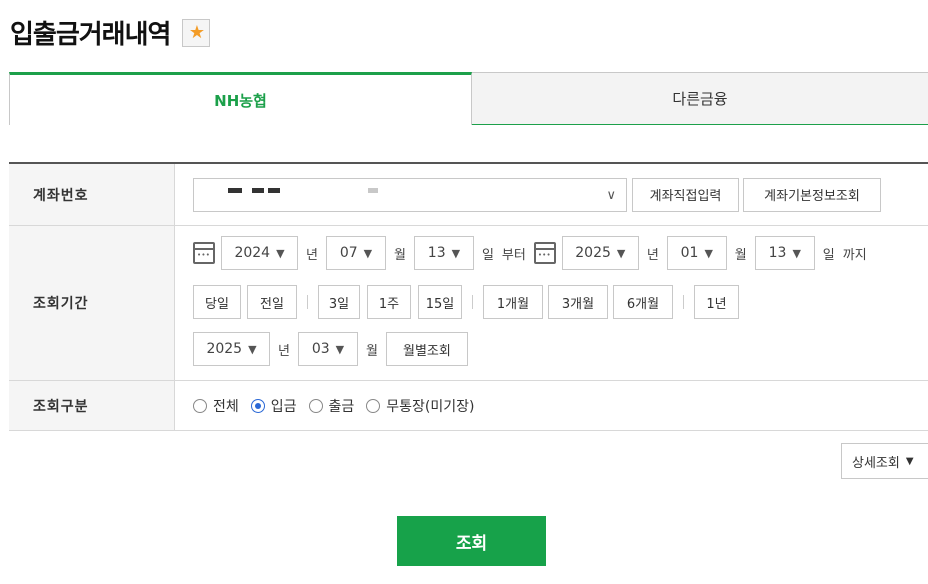  Describe the element at coordinates (643, 302) in the screenshot. I see `quick-6months-button: 6개월` at that location.